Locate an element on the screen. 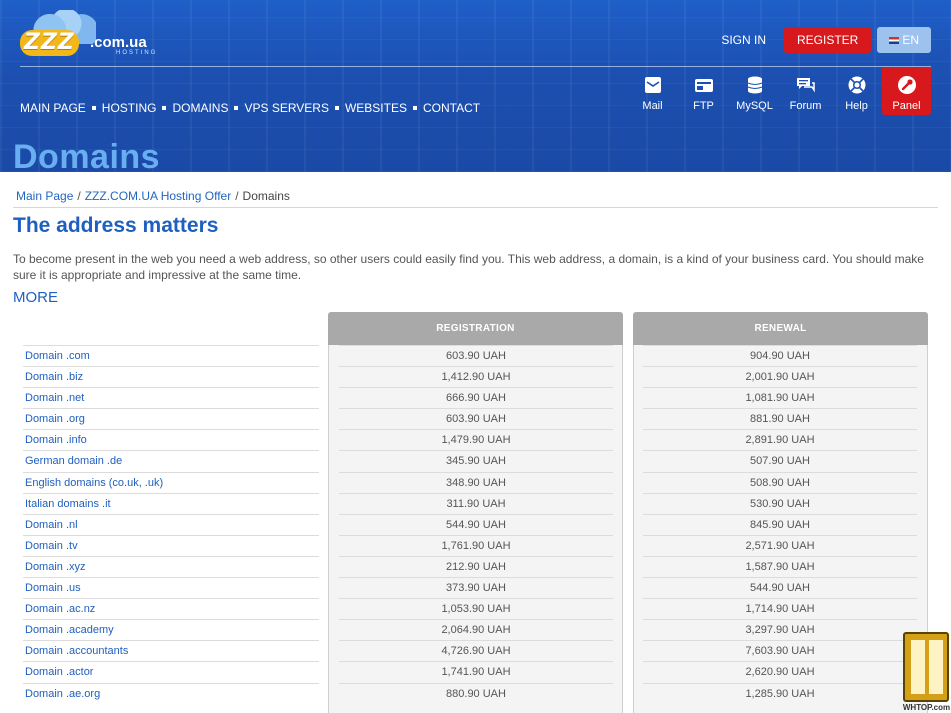 The height and width of the screenshot is (713, 951). registration-price: 212.90 UAH is located at coordinates (476, 566).